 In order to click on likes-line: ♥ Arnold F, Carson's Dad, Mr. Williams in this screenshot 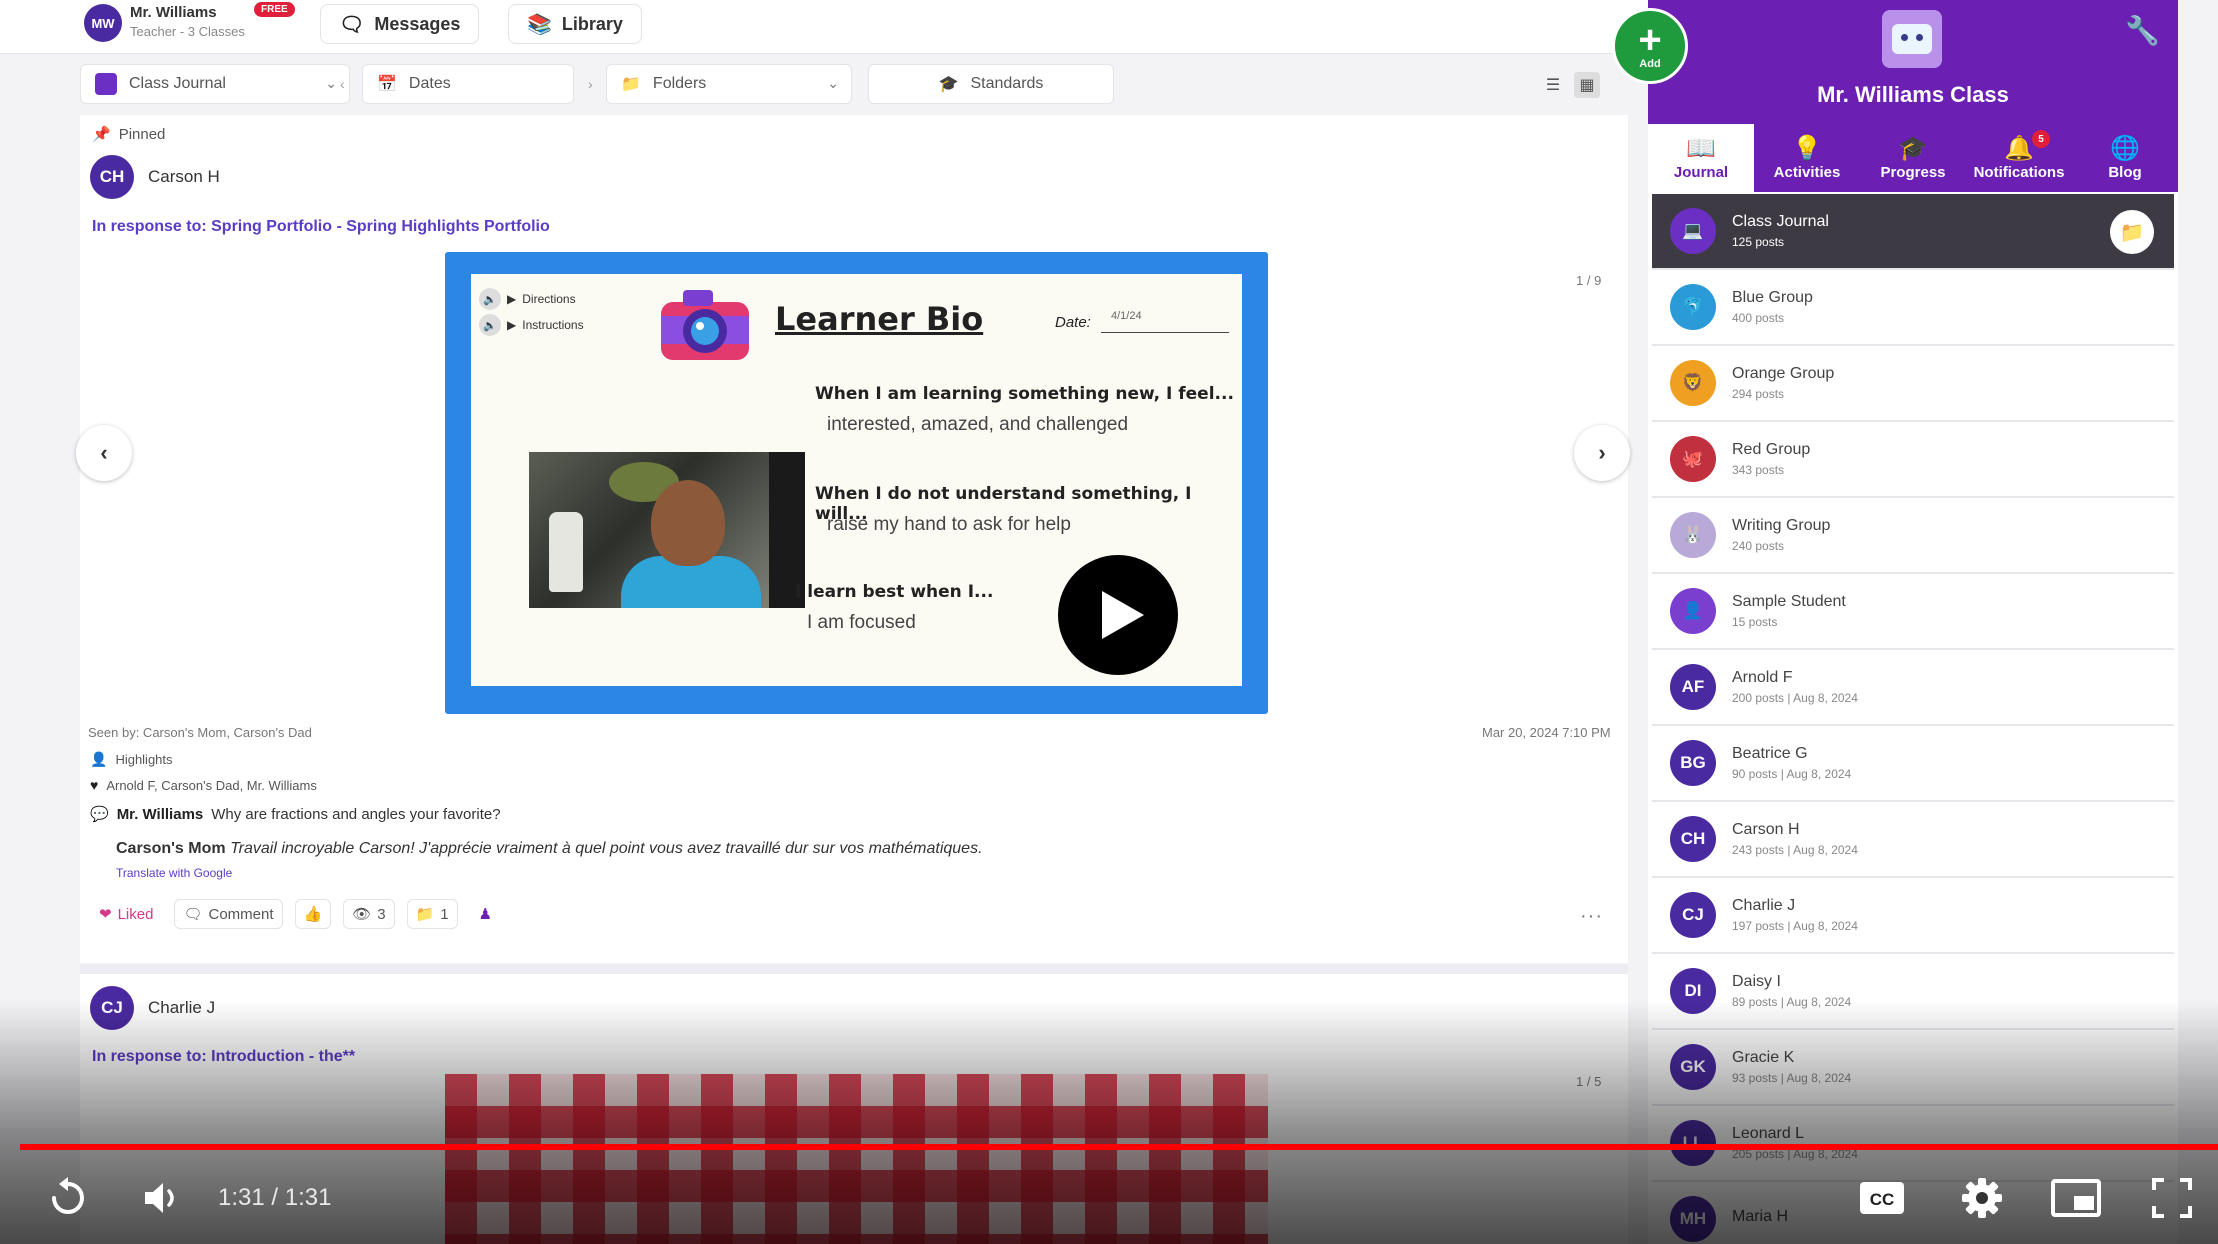, I will do `click(203, 785)`.